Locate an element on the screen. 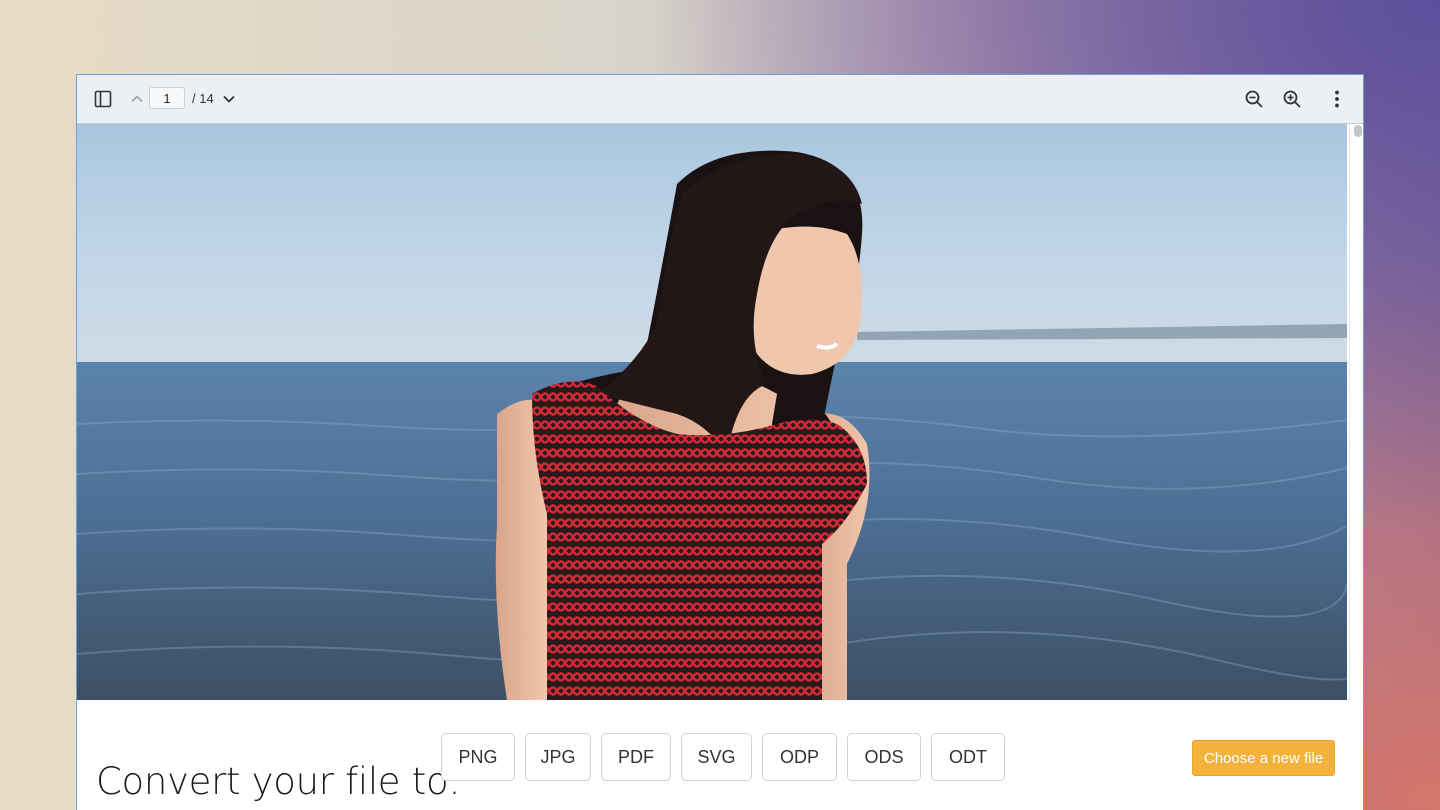  format-button-pdf: PDF is located at coordinates (636, 757).